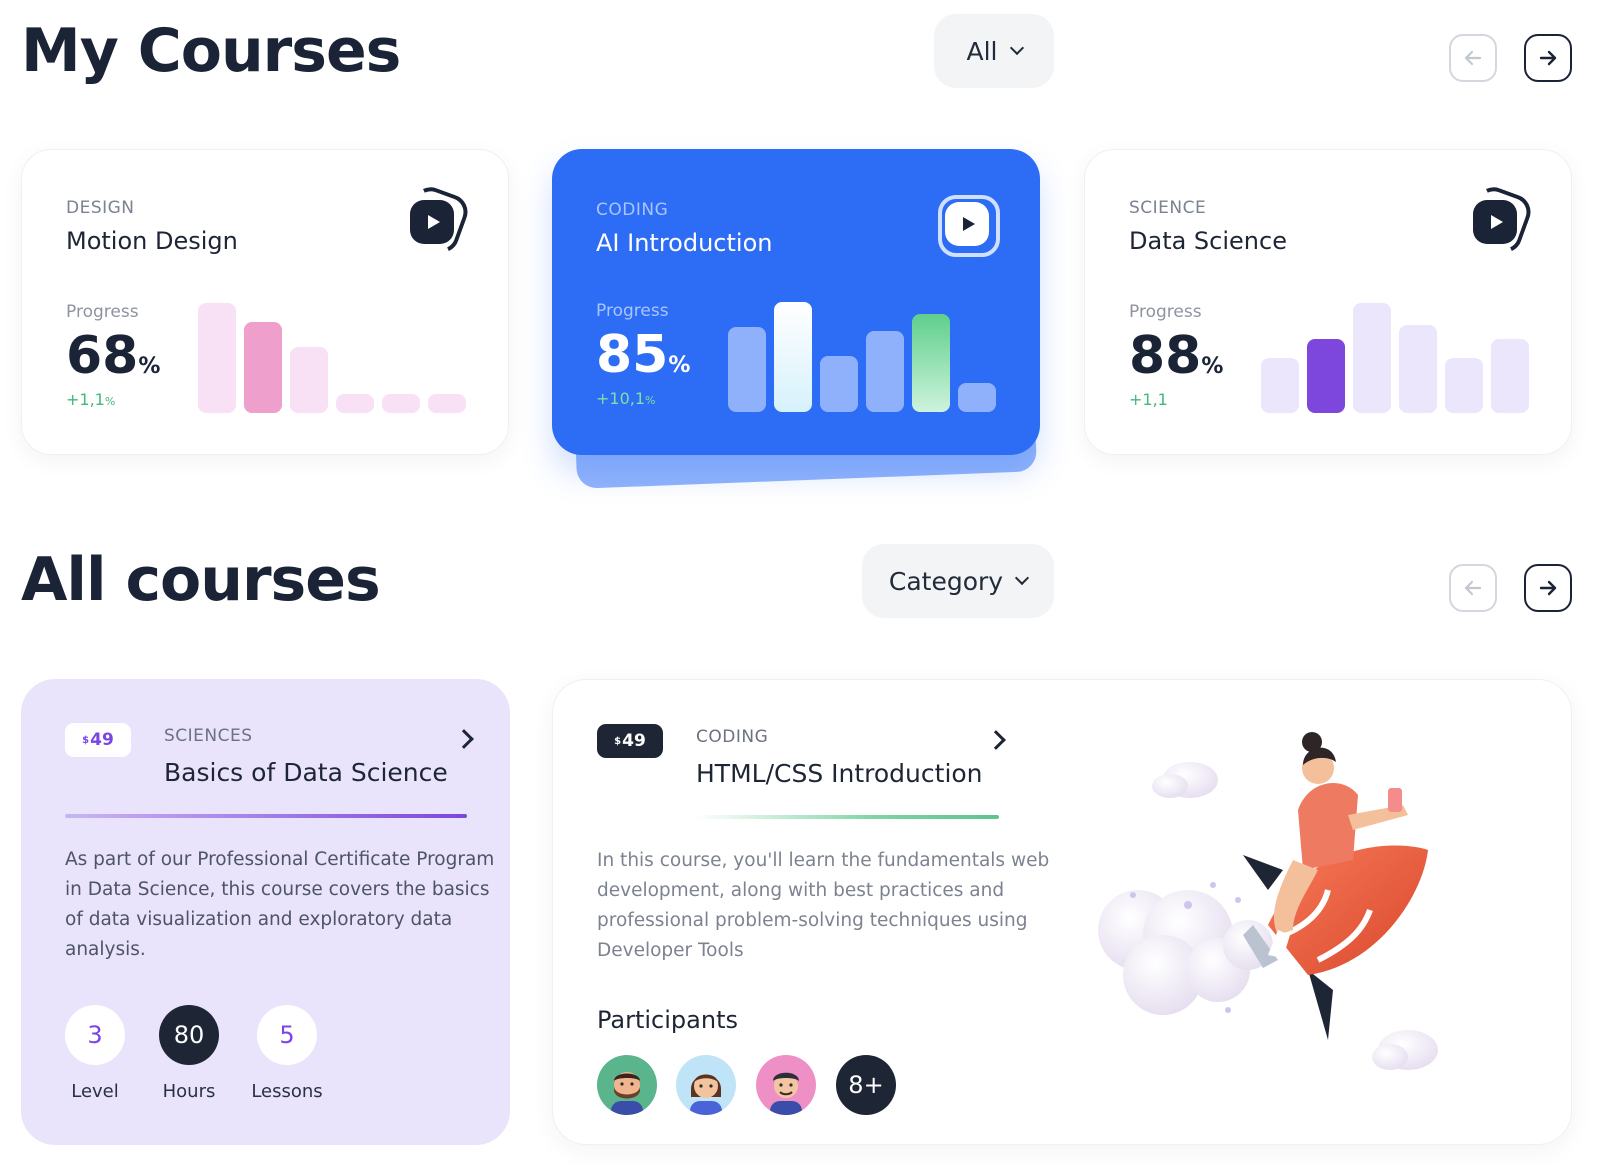  What do you see at coordinates (866, 1085) in the screenshot?
I see `more-participants-badge: 8+` at bounding box center [866, 1085].